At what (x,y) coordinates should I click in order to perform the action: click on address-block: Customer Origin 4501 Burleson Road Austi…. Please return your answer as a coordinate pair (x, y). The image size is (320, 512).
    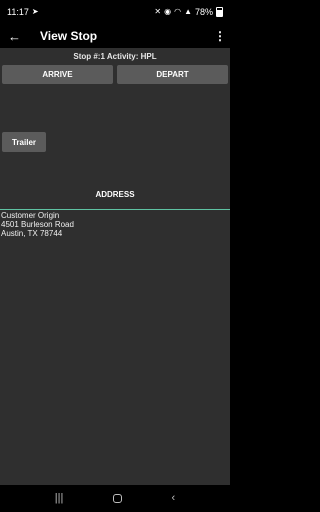
    Looking at the image, I should click on (37, 224).